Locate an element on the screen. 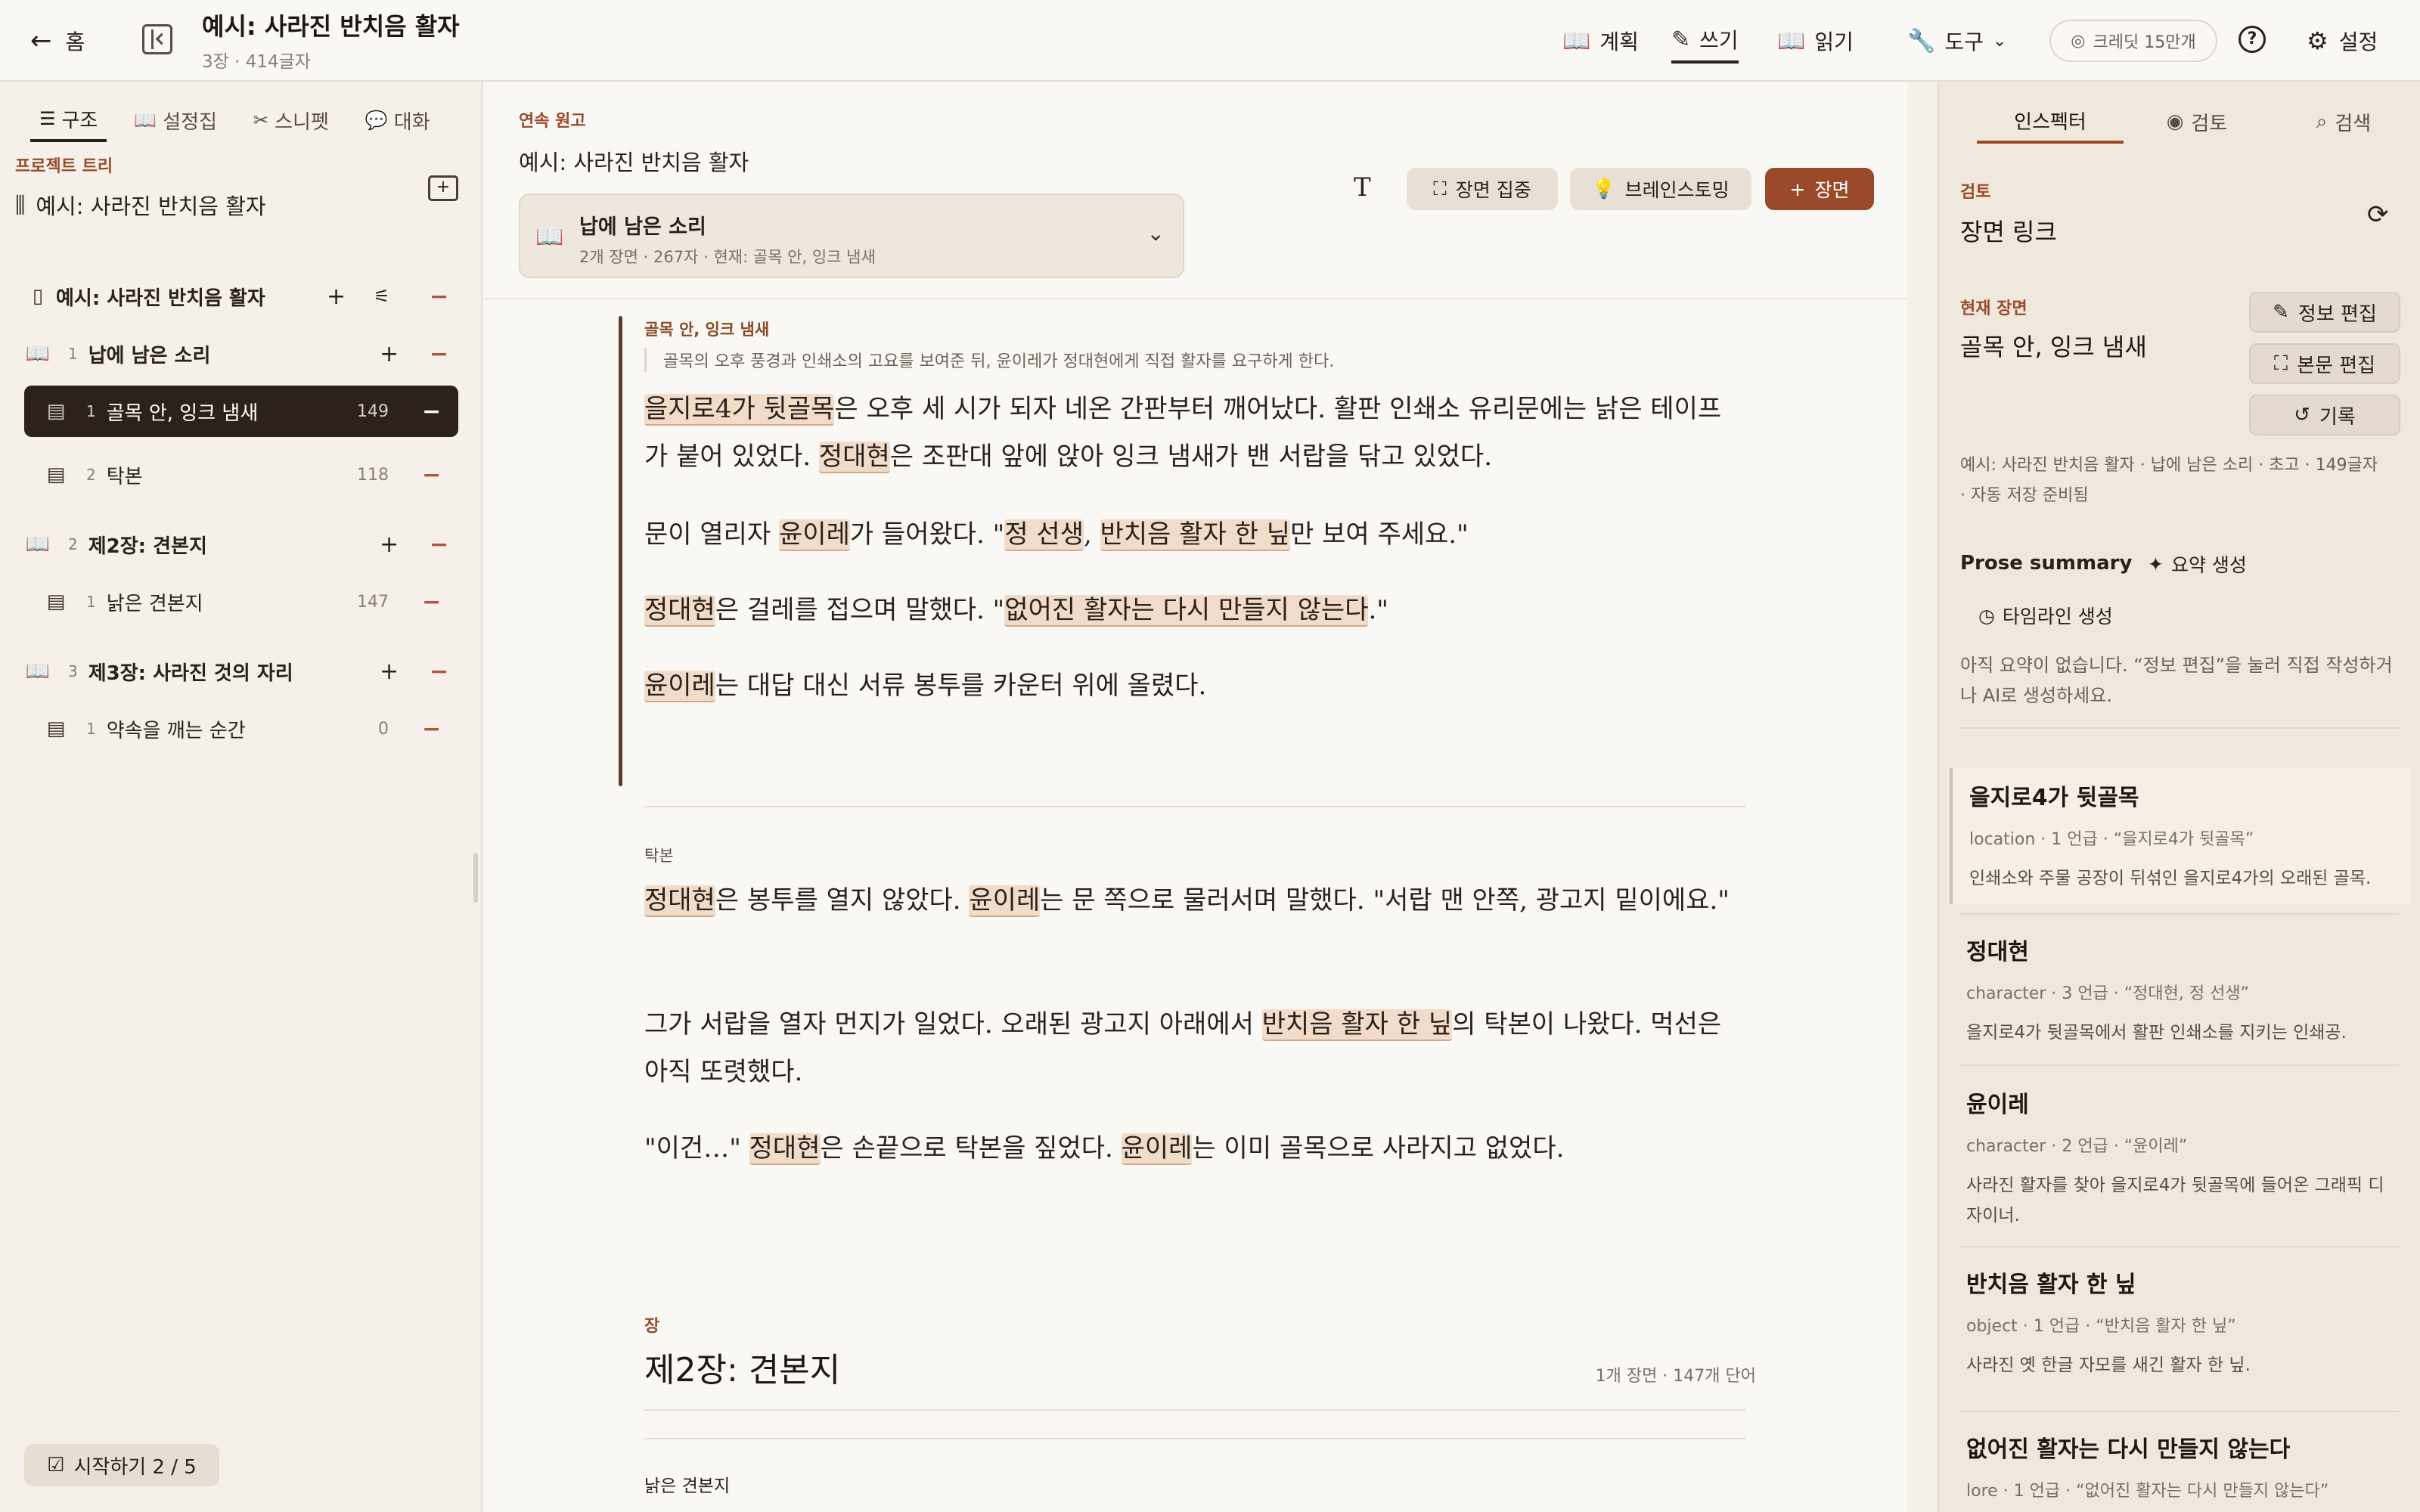  lightbulb-icon: 💡 is located at coordinates (1604, 189).